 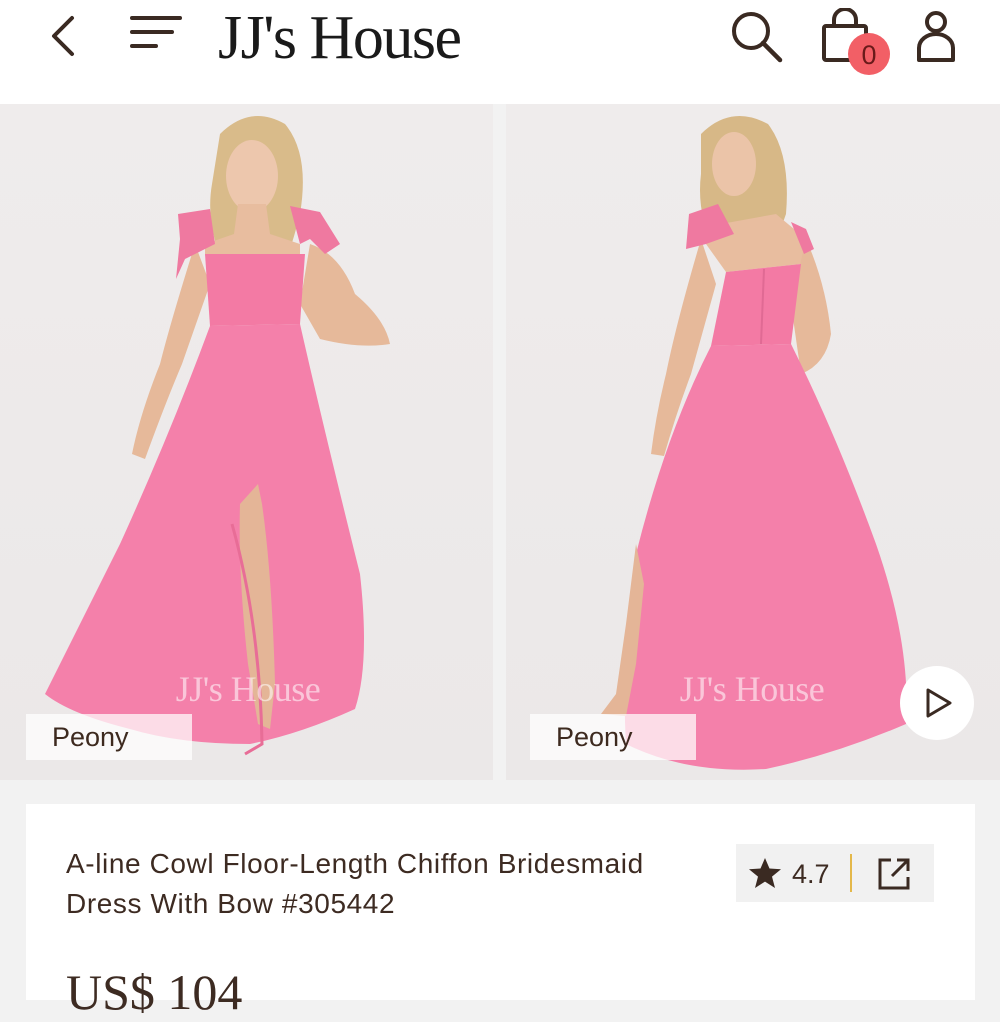 I want to click on play-icon, so click(x=939, y=703).